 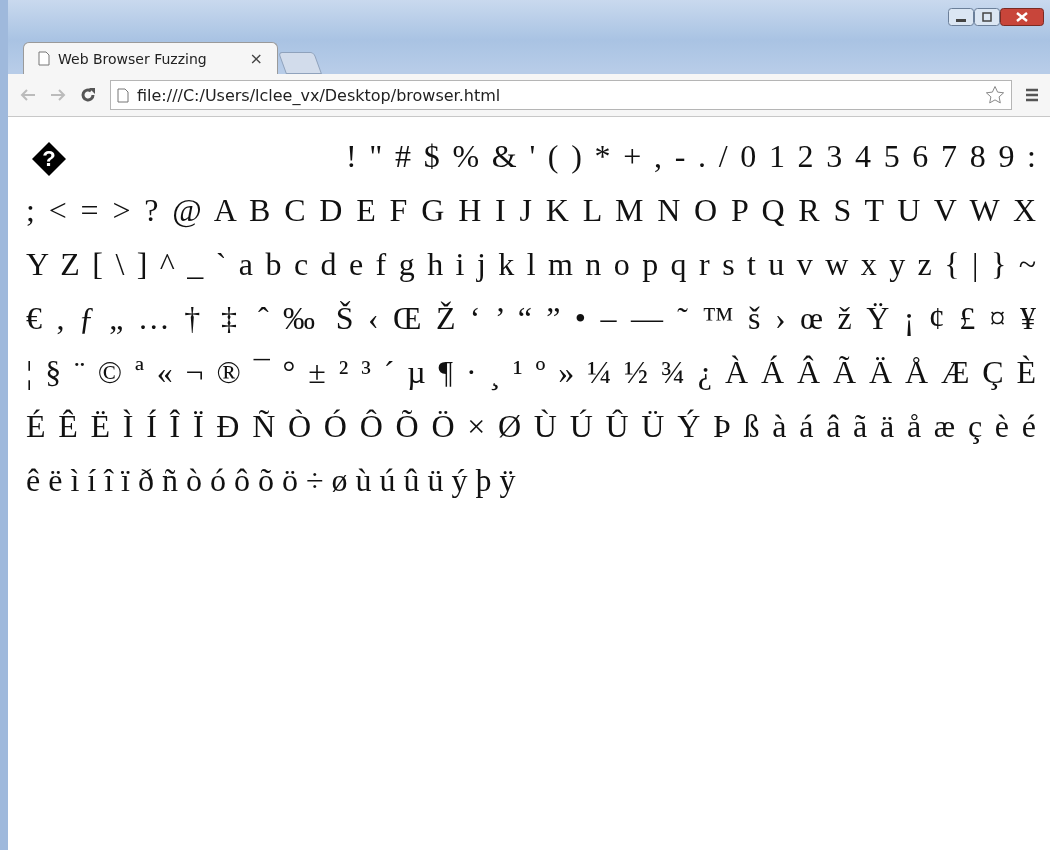 I want to click on character-line: ; < = > ? @ A B C D E F G H I J K L M N O P Q R S T U V W X, so click(x=531, y=210).